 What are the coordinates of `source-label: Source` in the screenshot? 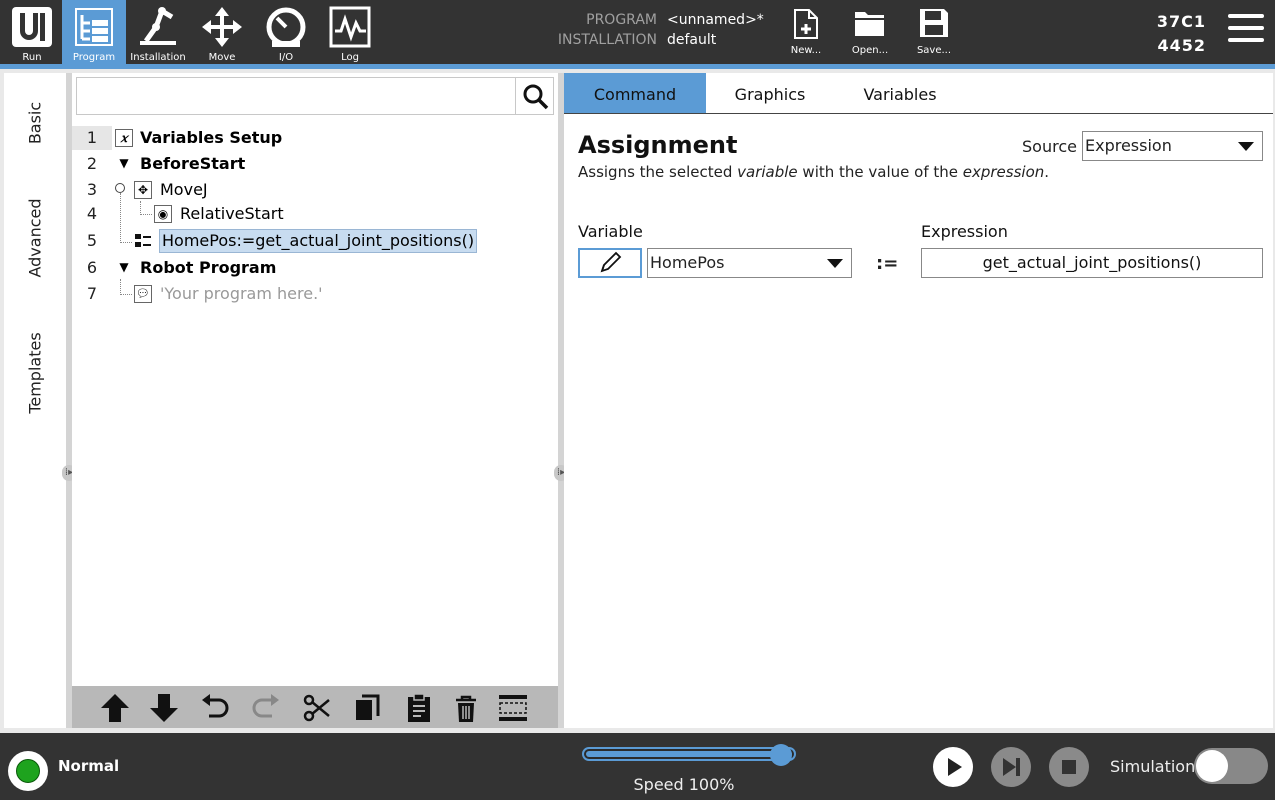 It's located at (1049, 146).